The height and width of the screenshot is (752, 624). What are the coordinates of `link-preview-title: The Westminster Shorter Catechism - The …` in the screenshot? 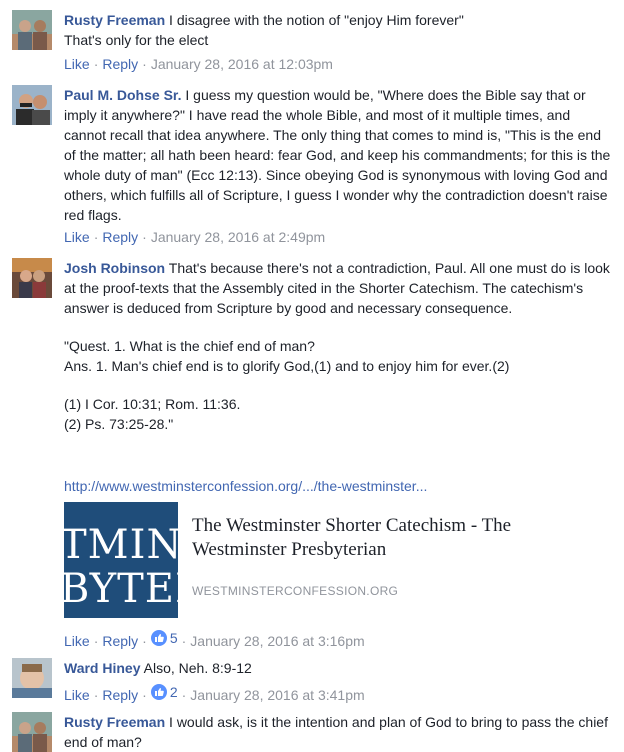 It's located at (397, 538).